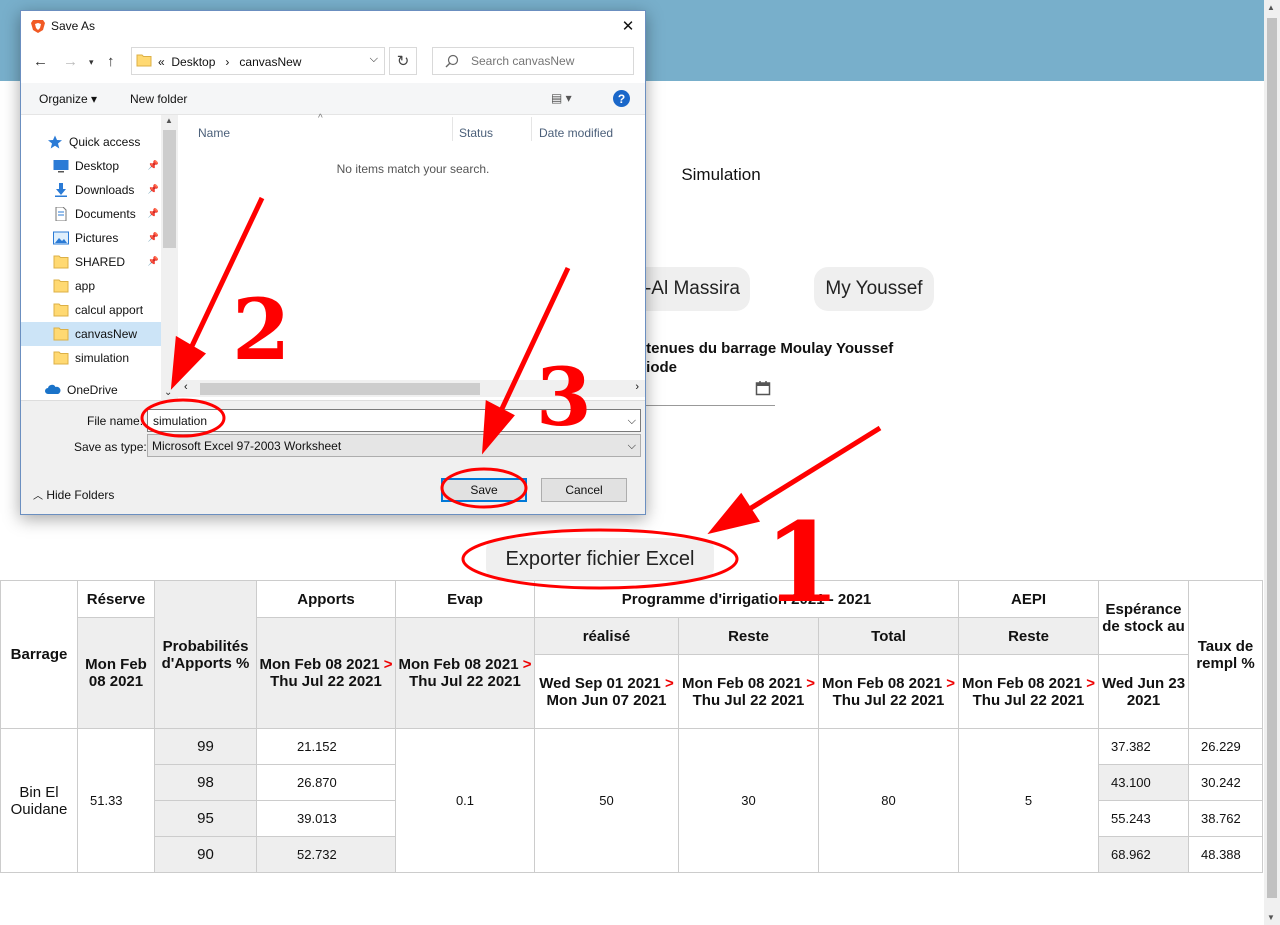 The width and height of the screenshot is (1280, 925). Describe the element at coordinates (161, 62) in the screenshot. I see `address-overflow: «` at that location.